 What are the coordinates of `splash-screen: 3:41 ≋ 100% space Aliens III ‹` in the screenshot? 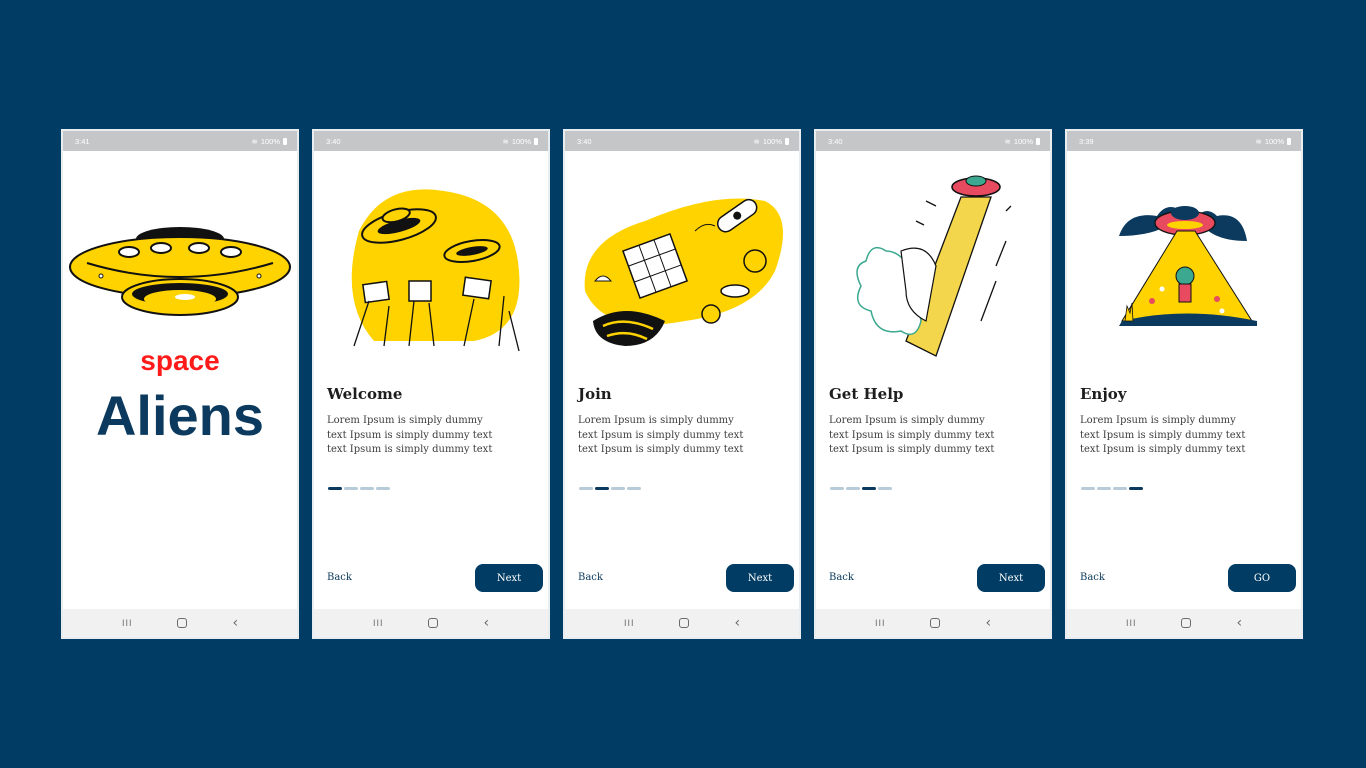 It's located at (180, 384).